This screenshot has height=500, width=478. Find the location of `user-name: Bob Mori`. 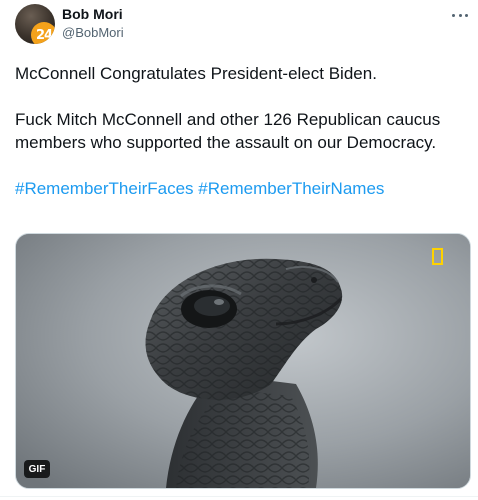

user-name: Bob Mori is located at coordinates (92, 14).